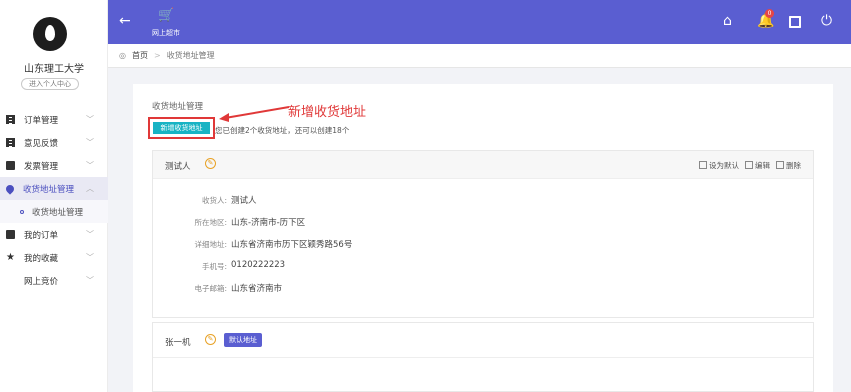 The height and width of the screenshot is (392, 851). I want to click on sidebar-item-orders: 订单管理 ﹀, so click(54, 119).